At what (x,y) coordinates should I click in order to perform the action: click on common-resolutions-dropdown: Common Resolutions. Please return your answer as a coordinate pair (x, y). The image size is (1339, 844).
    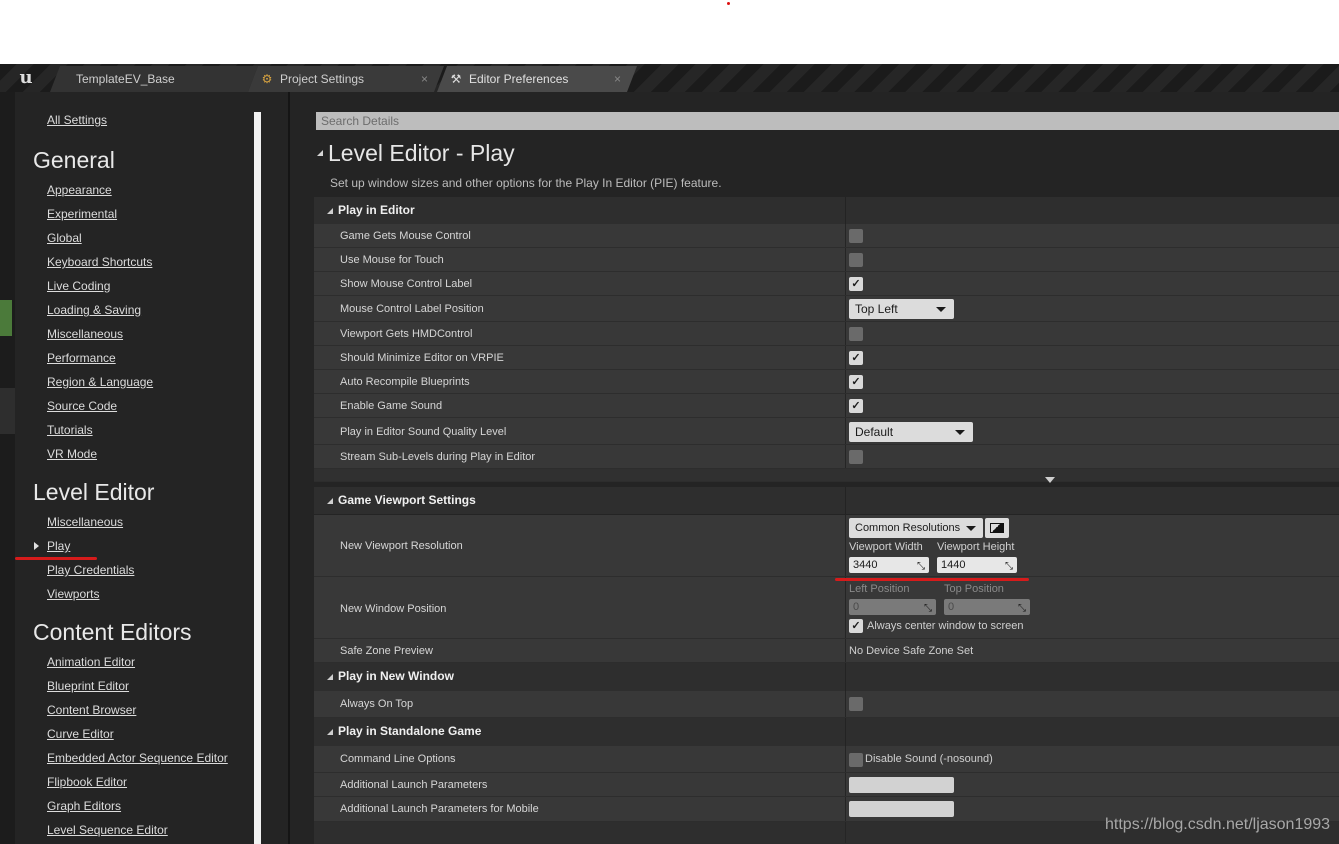
    Looking at the image, I should click on (916, 528).